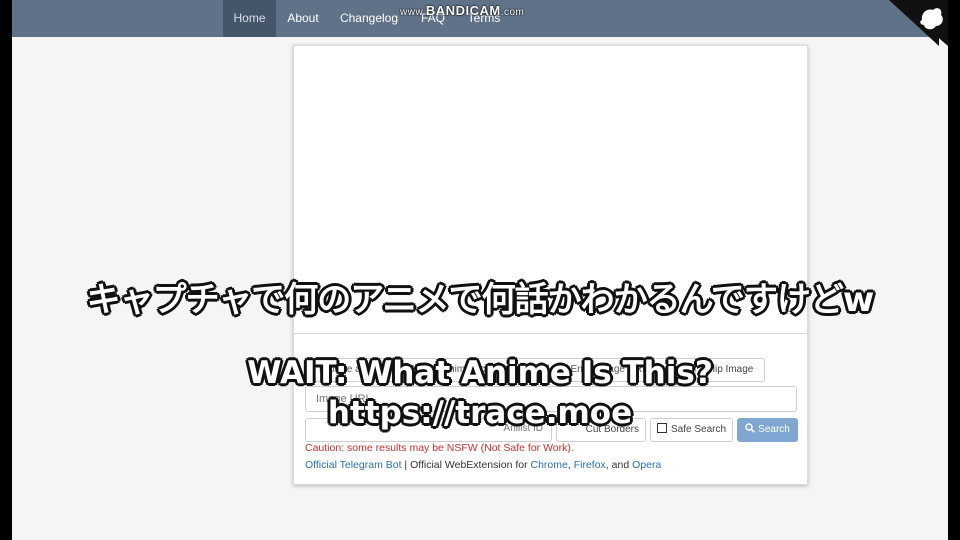 Image resolution: width=960 pixels, height=540 pixels. I want to click on chrome-link: Chrome, so click(549, 465).